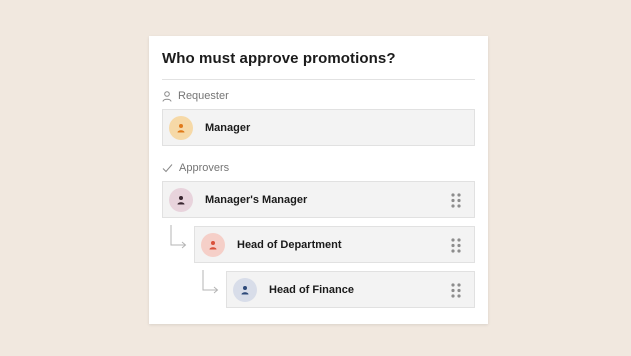 The image size is (631, 356). What do you see at coordinates (318, 199) in the screenshot?
I see `approver-row-1: Manager's Manager` at bounding box center [318, 199].